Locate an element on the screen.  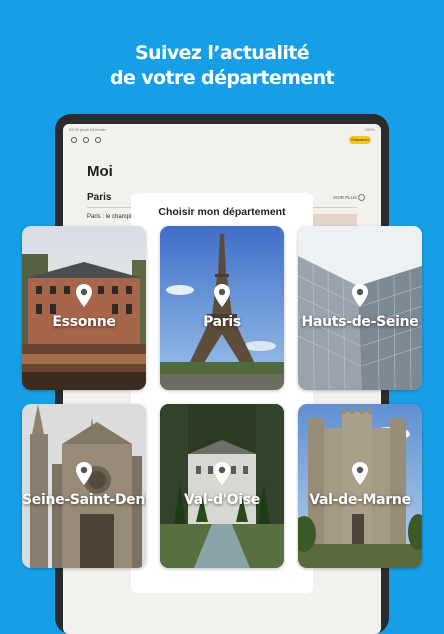
subscribe-button: S'abonner is located at coordinates (360, 140).